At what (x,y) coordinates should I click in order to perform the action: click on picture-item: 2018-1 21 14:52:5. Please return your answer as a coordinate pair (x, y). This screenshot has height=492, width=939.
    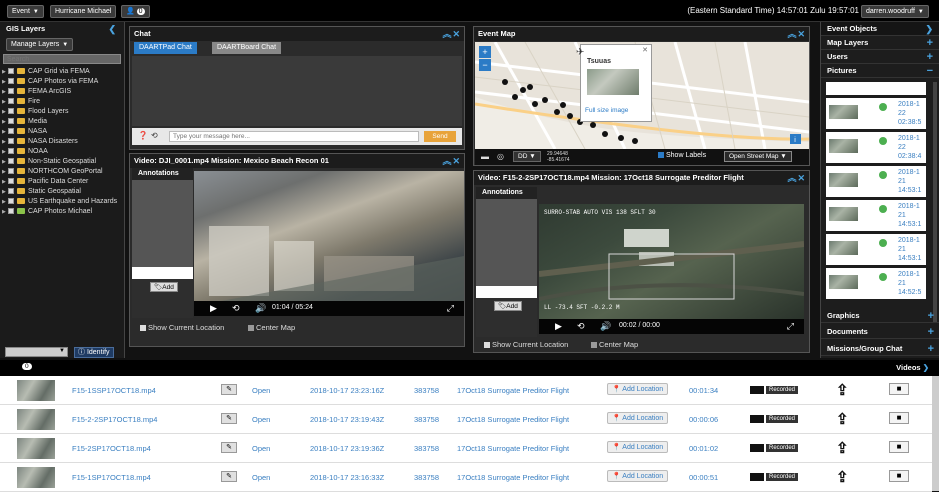
    Looking at the image, I should click on (876, 283).